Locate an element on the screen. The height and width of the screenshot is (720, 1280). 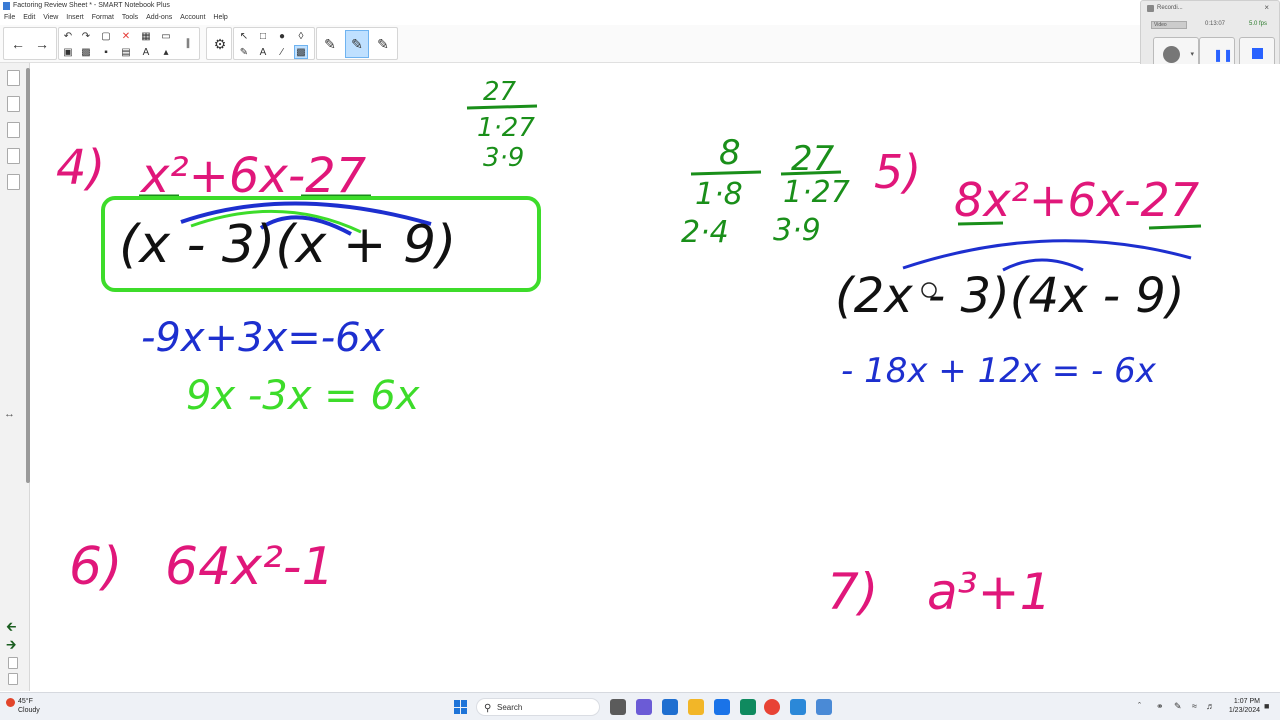
problem-4-check-green: 9x -3x = 6x is located at coordinates (303, 396).